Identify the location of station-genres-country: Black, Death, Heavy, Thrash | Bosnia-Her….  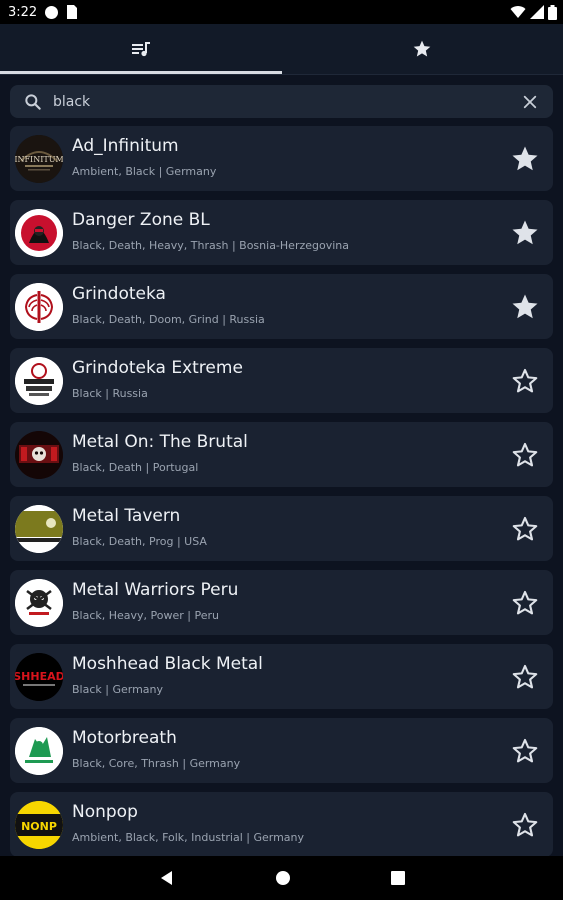
(210, 245).